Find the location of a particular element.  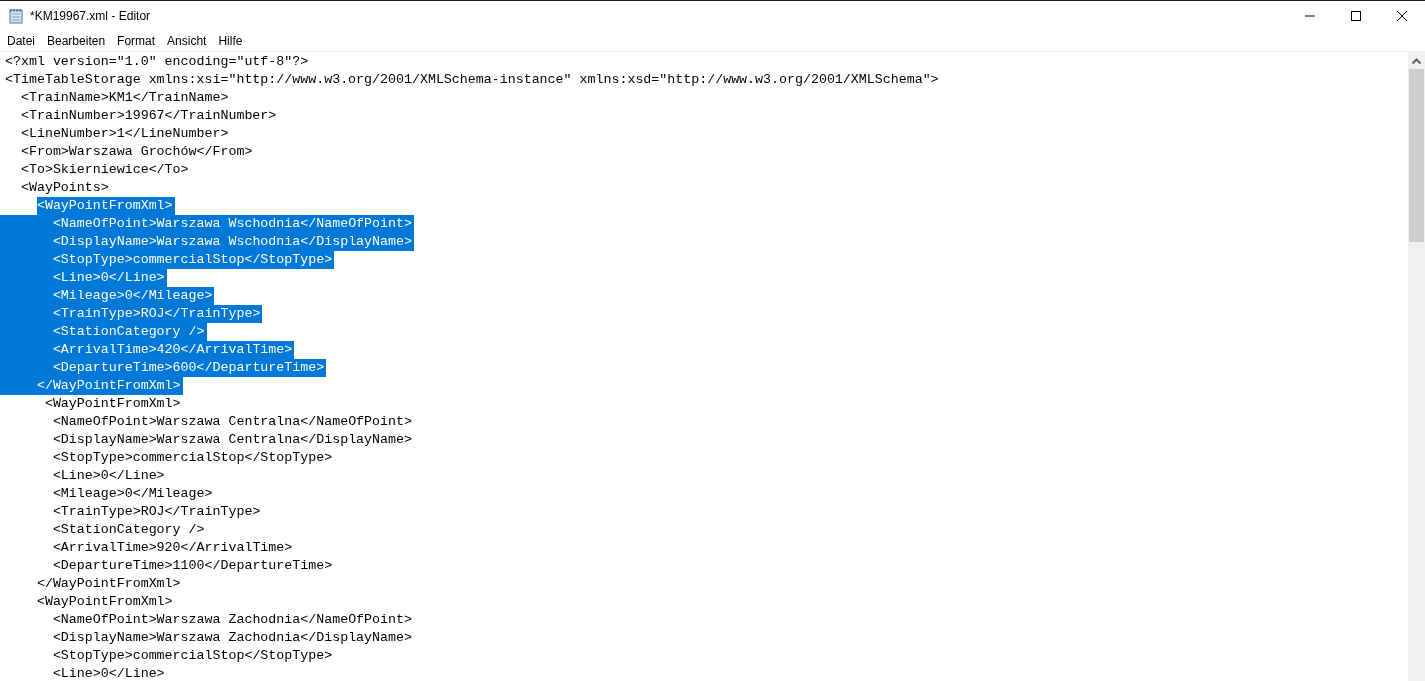

code-line: <From>Warszawa Grochów</From> is located at coordinates (136, 152).